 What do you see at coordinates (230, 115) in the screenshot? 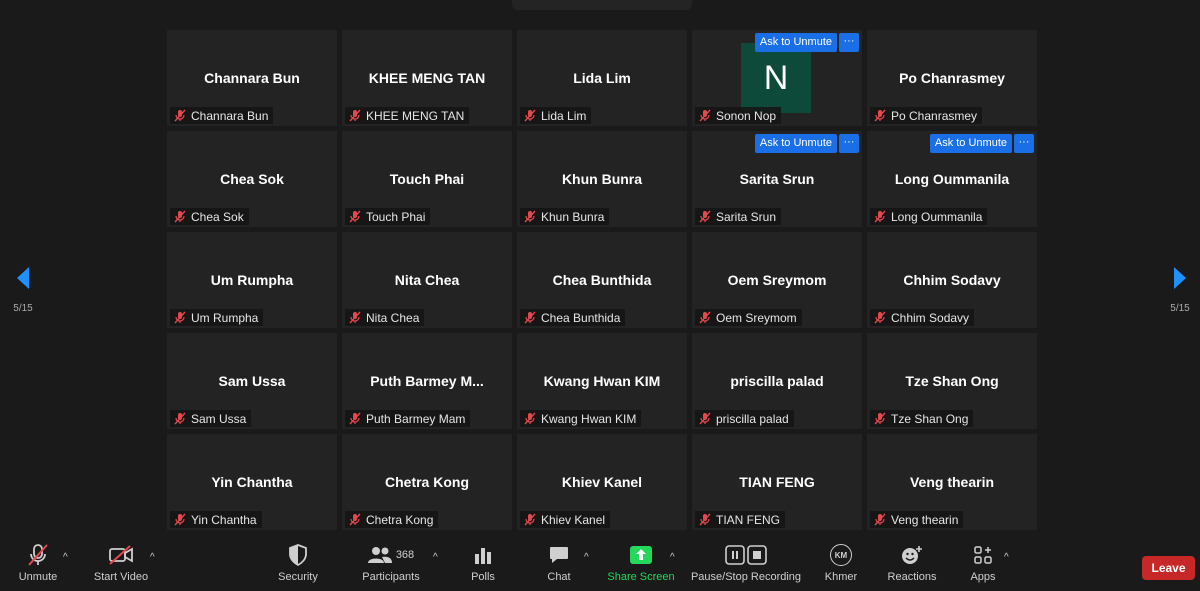
I see `participant-label-text: Channara Bun` at bounding box center [230, 115].